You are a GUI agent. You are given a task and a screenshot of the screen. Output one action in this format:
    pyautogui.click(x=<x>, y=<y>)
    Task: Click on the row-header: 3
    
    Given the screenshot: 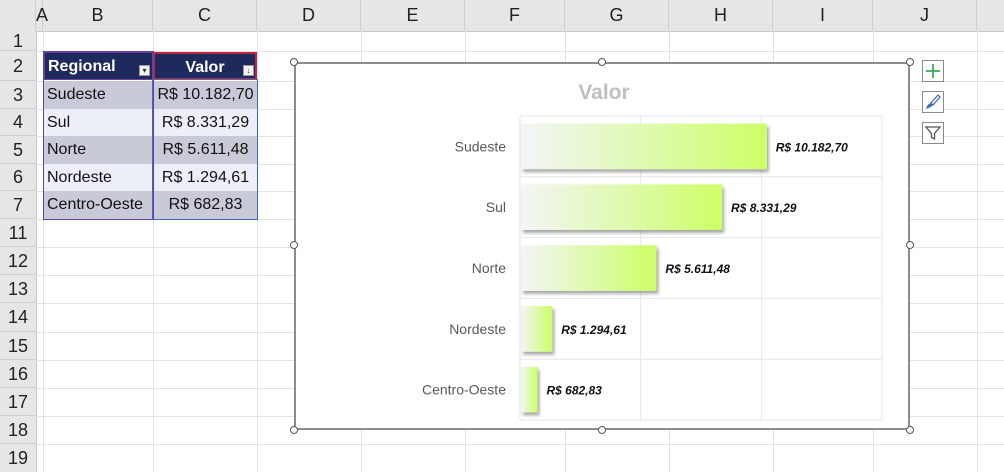 What is the action you would take?
    pyautogui.click(x=18, y=95)
    